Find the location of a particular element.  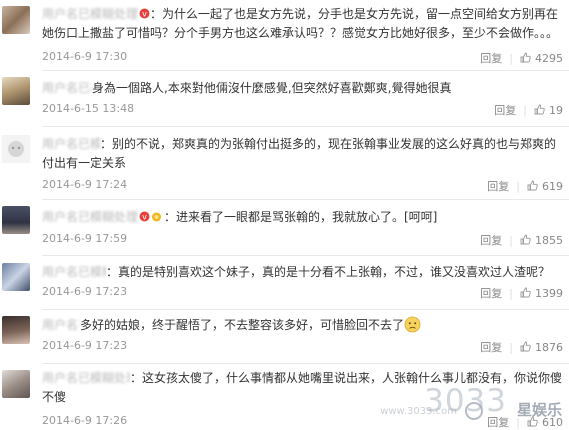

comment-text: ：进来看了一眼都是骂张翰的，我就放心了。[呵呵] is located at coordinates (301, 217).